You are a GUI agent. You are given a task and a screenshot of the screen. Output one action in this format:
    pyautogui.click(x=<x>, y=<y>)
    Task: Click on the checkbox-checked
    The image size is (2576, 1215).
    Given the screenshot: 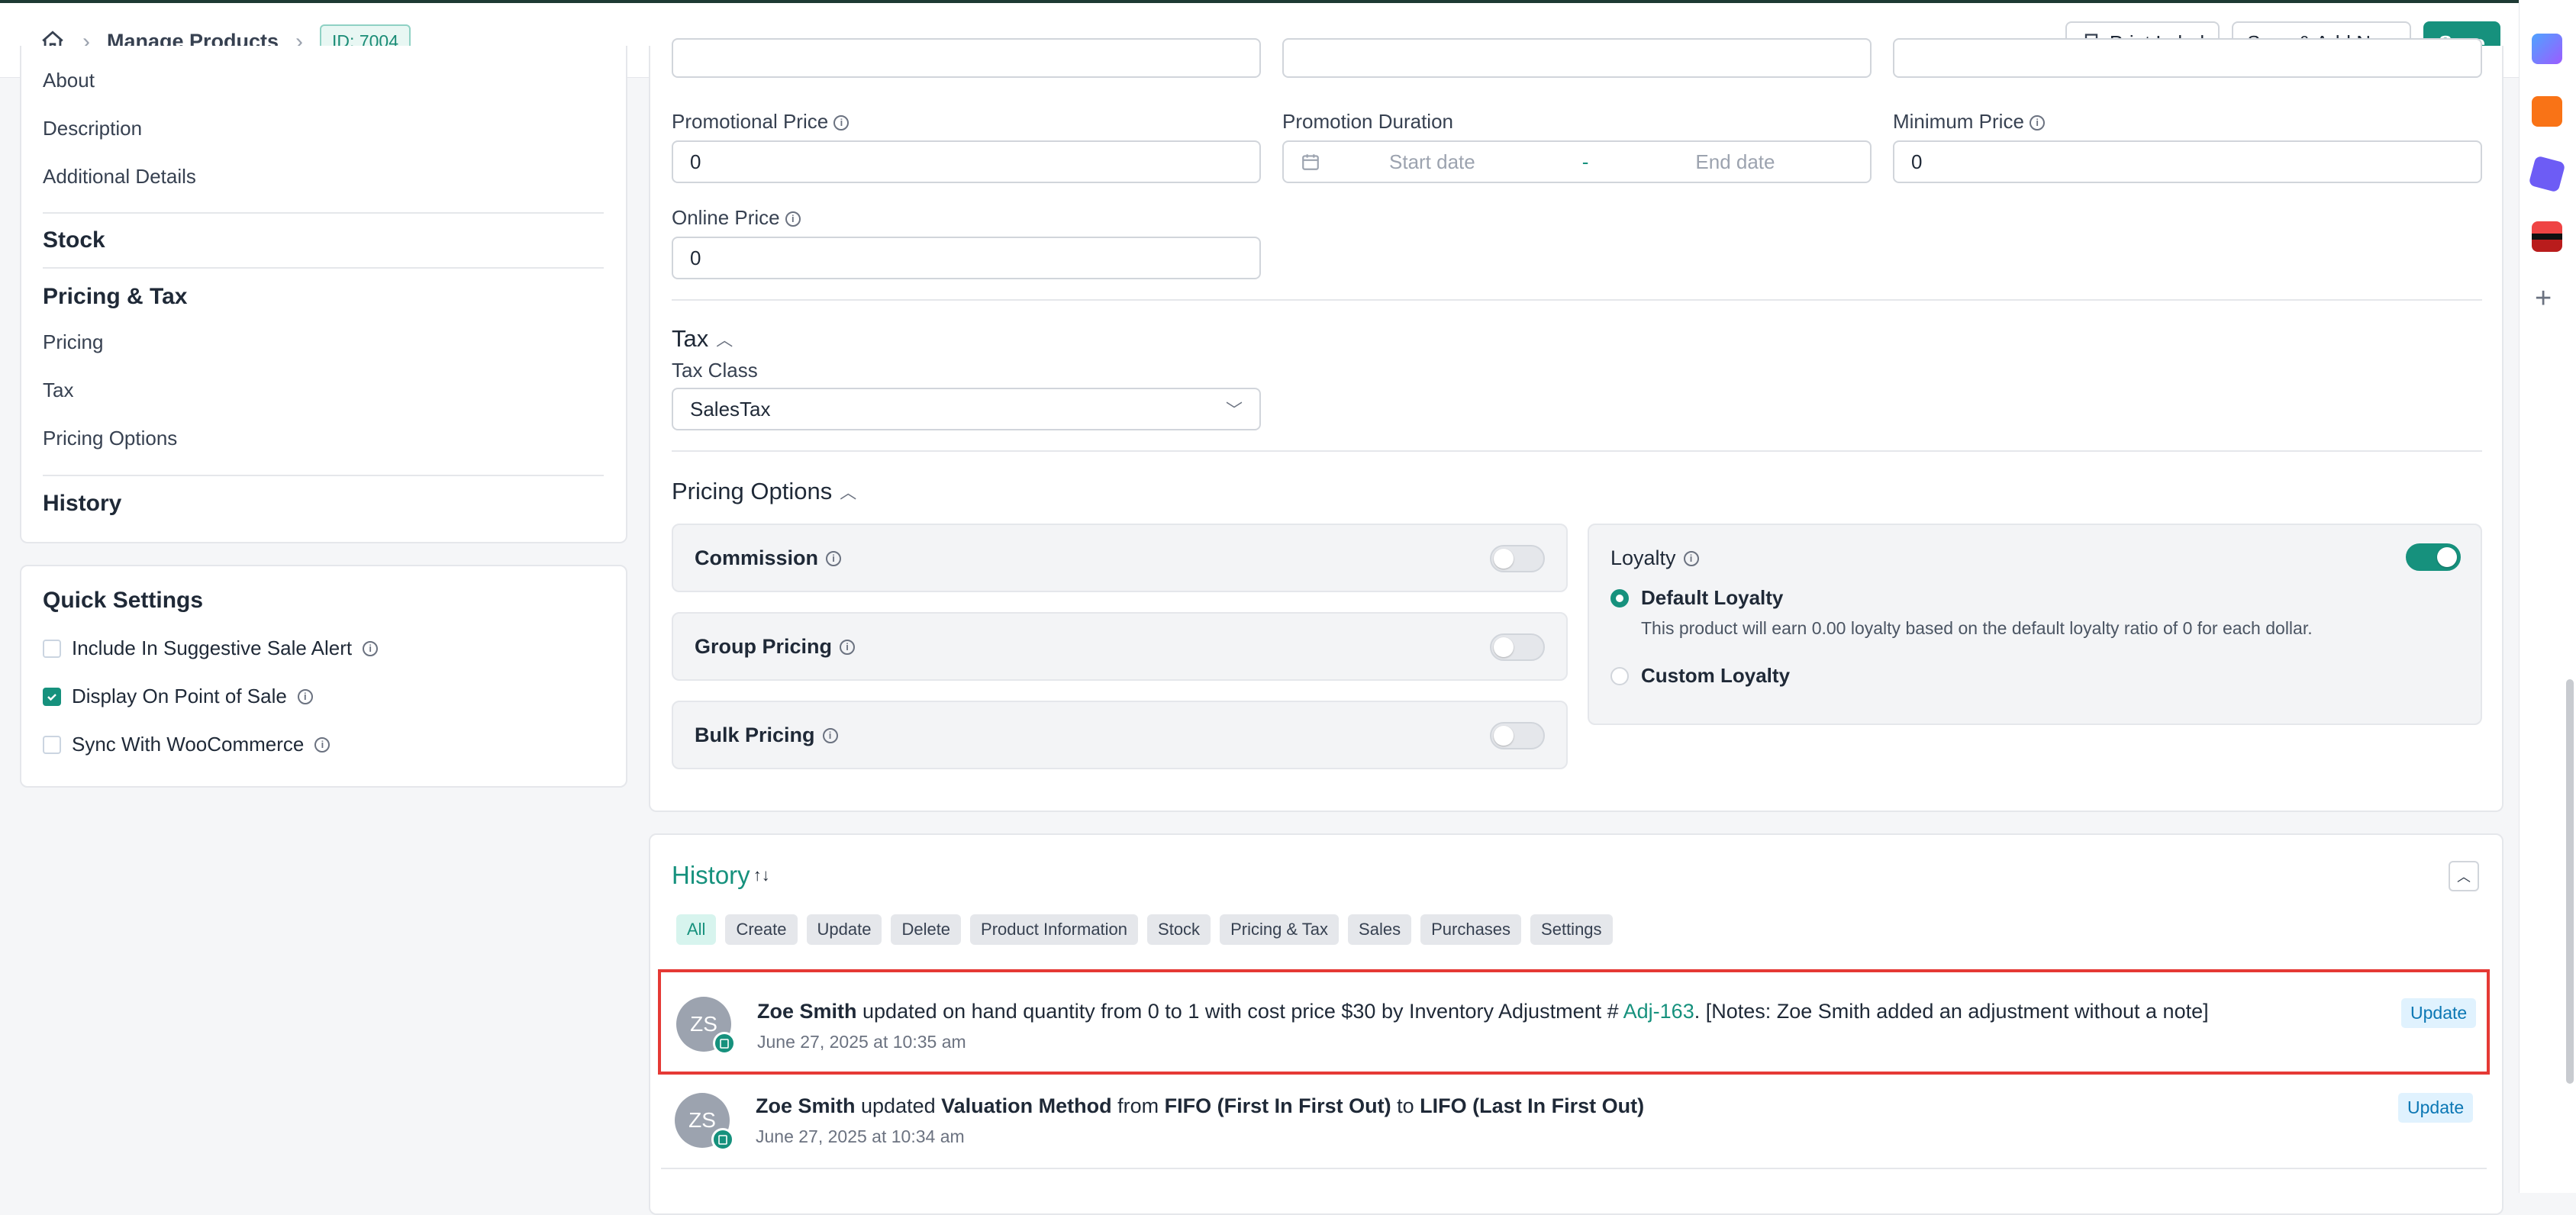 What is the action you would take?
    pyautogui.click(x=52, y=696)
    